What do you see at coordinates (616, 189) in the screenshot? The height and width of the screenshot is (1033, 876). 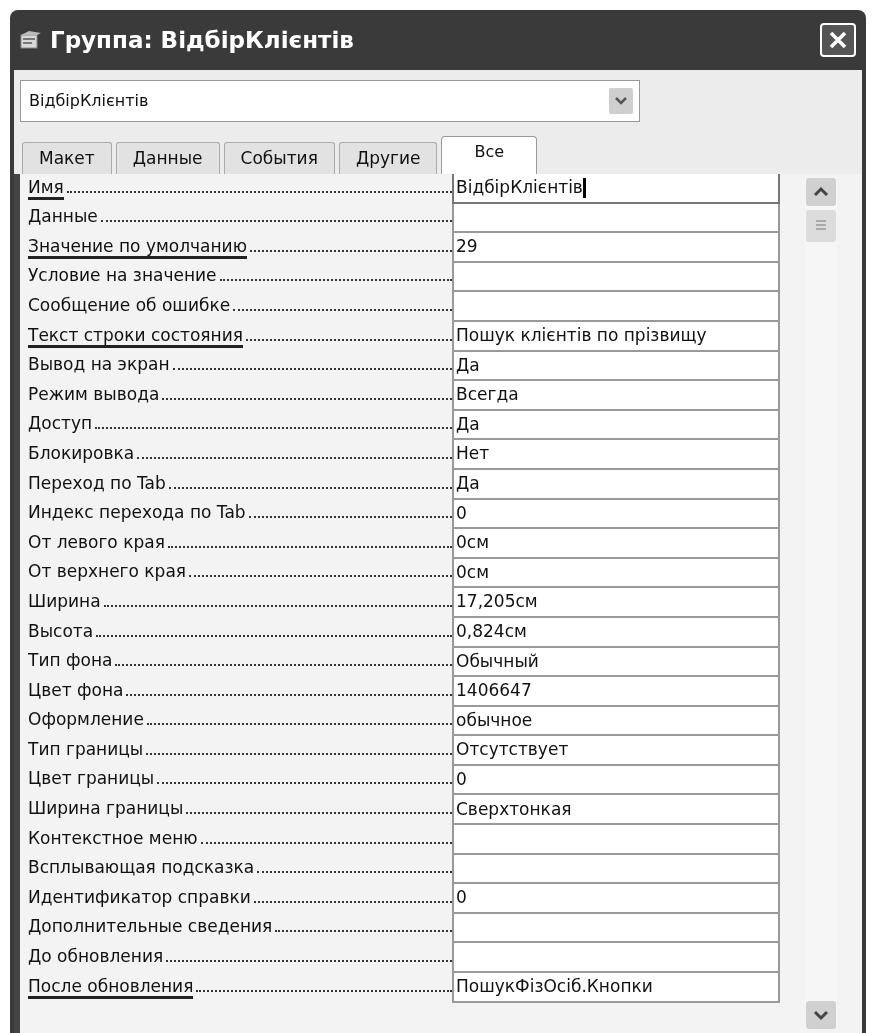 I see `property-value-field: ВідбірКлієнтів` at bounding box center [616, 189].